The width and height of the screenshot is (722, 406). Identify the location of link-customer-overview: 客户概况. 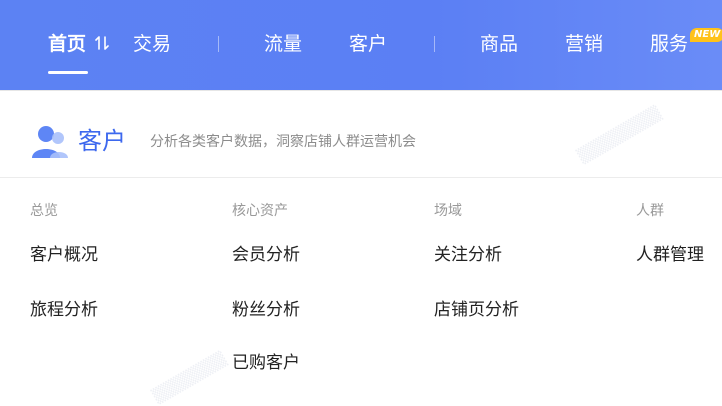
(64, 255).